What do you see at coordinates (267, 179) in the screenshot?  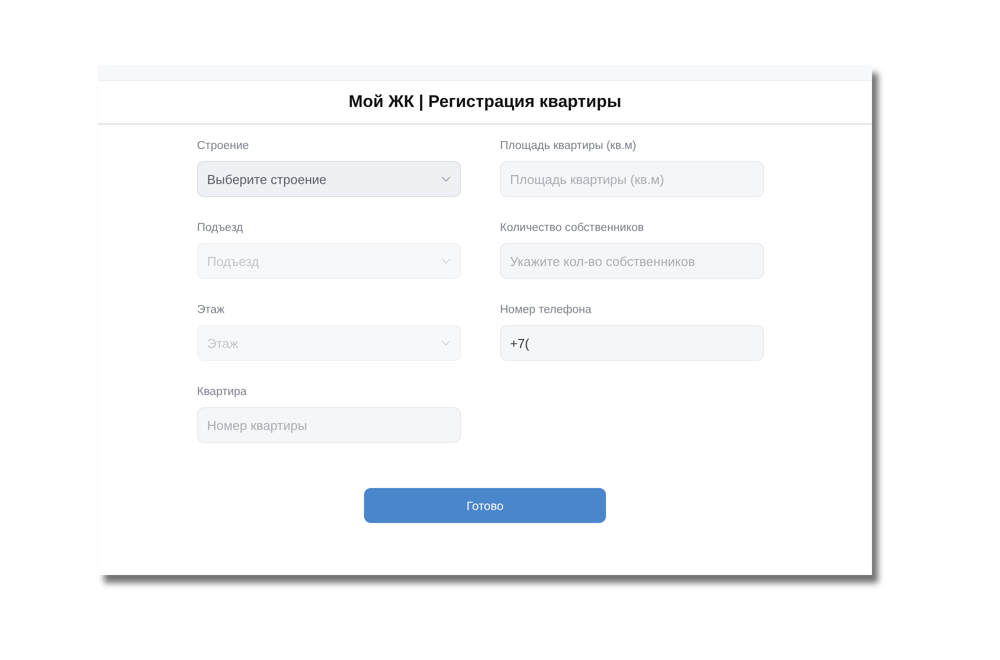 I see `select-placeholder: Выберите строение` at bounding box center [267, 179].